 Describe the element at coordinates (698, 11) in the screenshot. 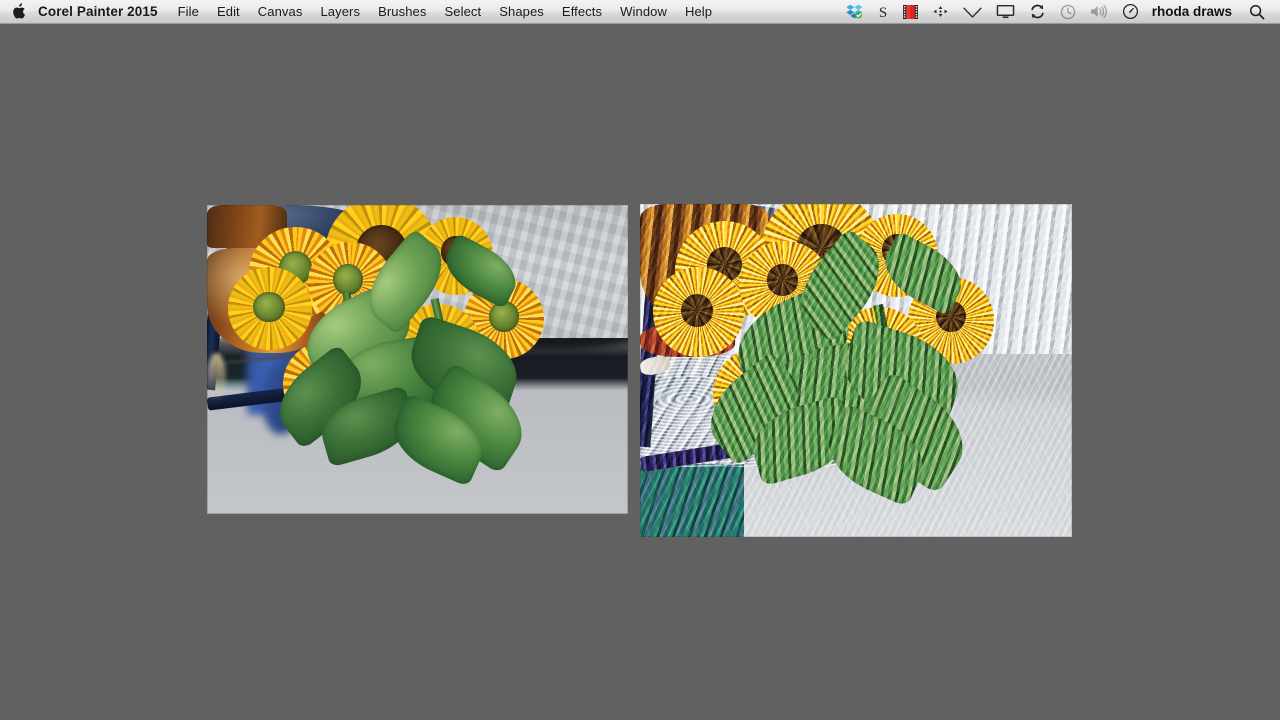

I see `menu-help: Help` at that location.